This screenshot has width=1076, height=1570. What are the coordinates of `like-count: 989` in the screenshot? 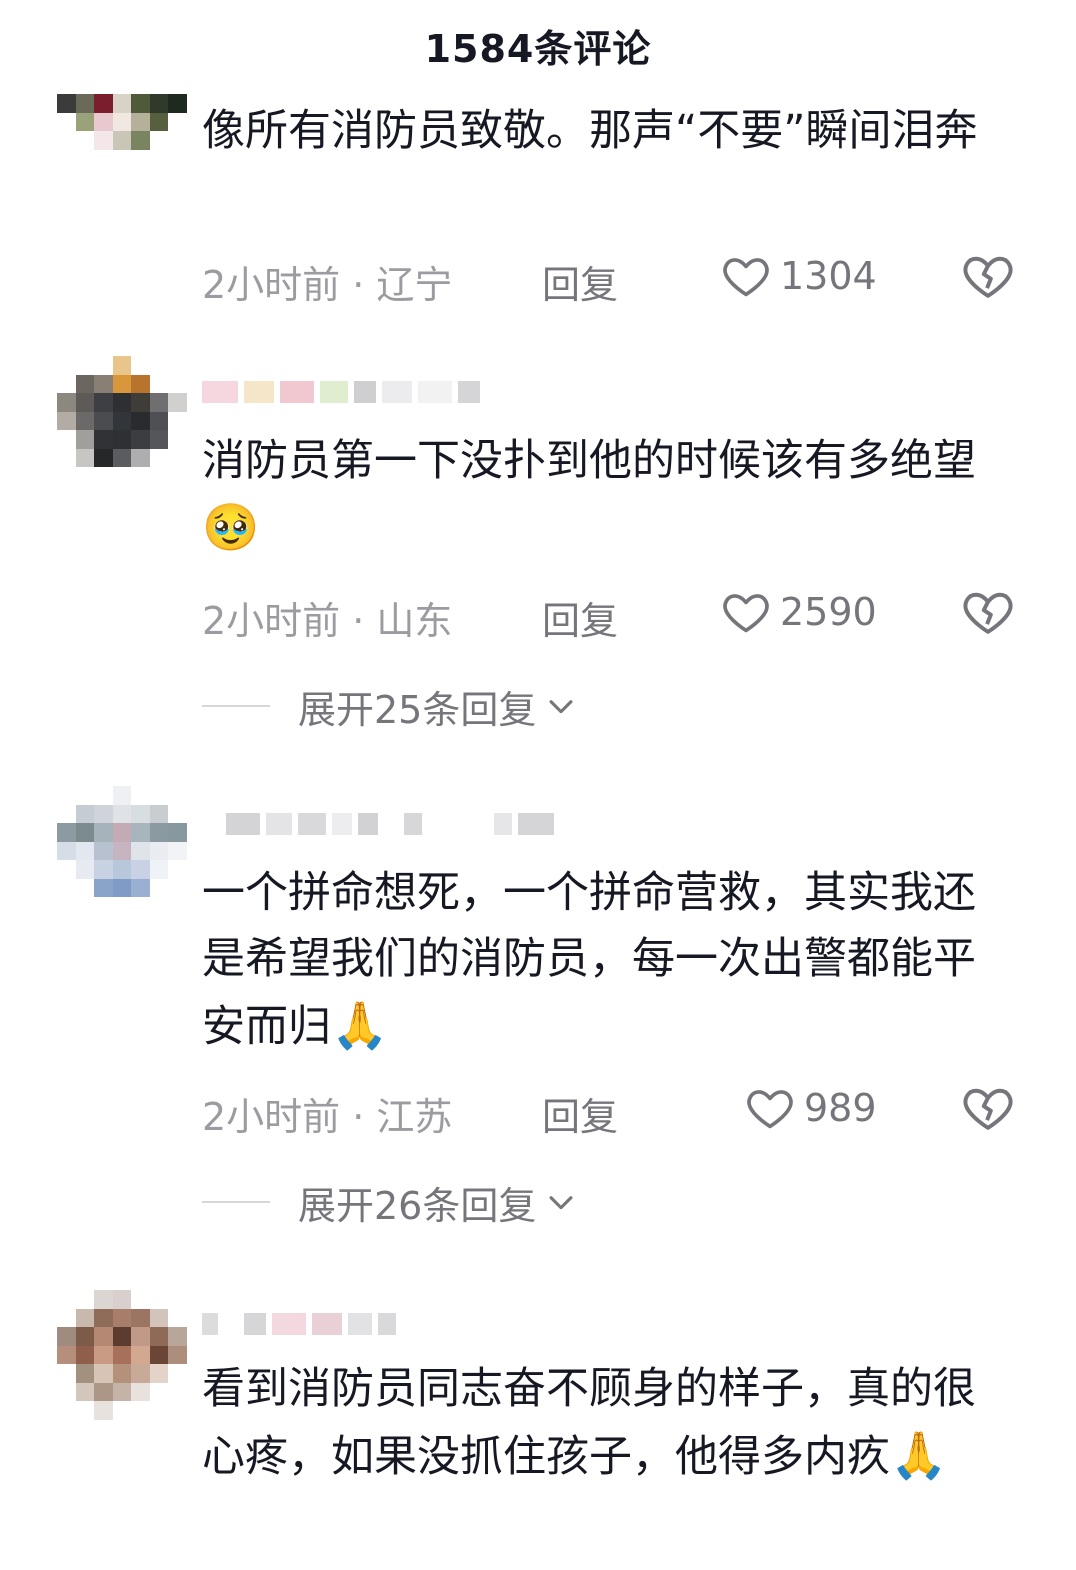 It's located at (840, 1108).